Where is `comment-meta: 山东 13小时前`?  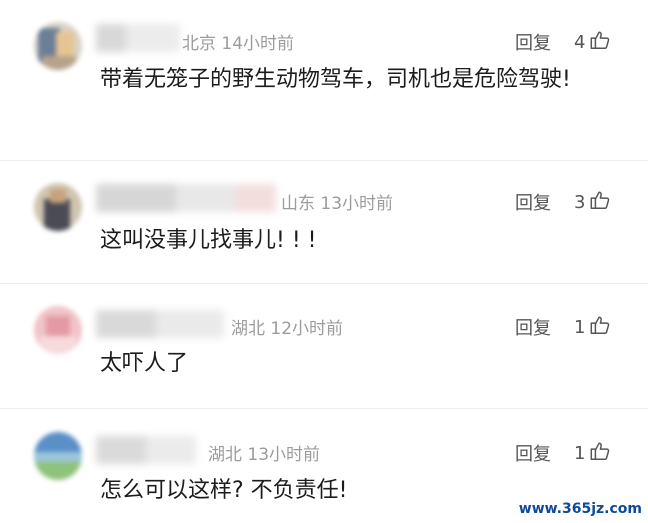
comment-meta: 山东 13小时前 is located at coordinates (337, 201).